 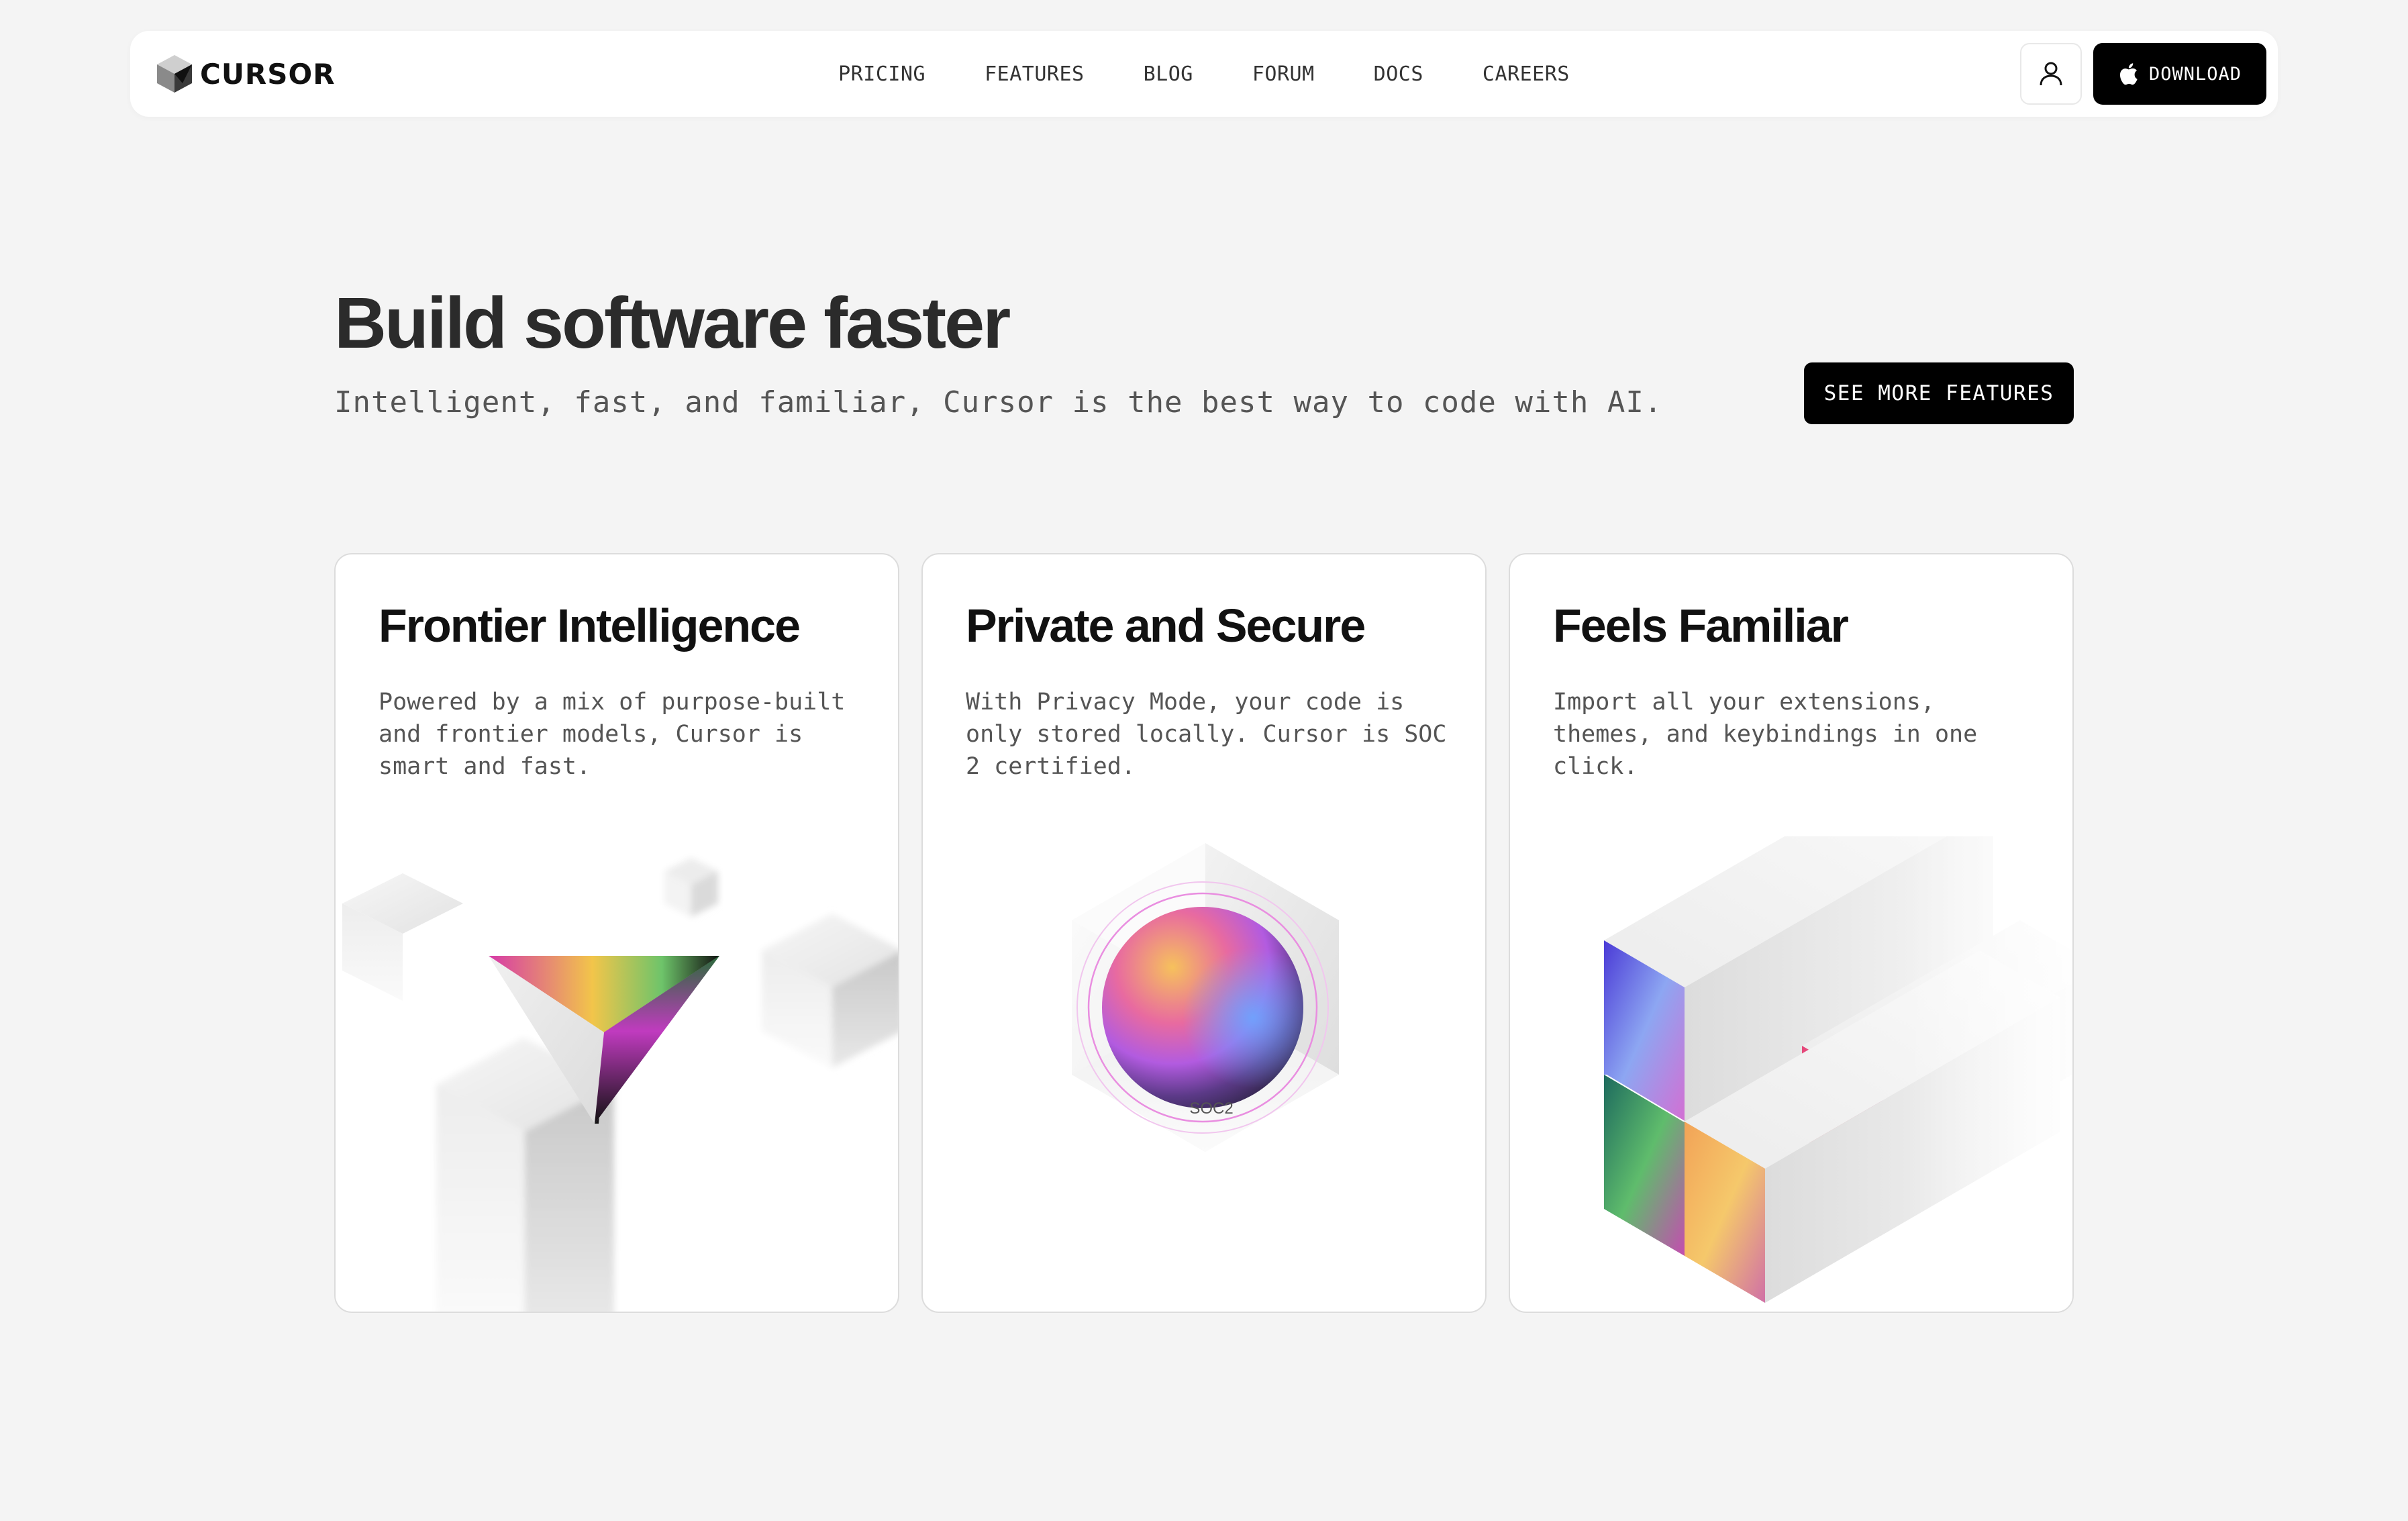 I want to click on user-icon, so click(x=2051, y=74).